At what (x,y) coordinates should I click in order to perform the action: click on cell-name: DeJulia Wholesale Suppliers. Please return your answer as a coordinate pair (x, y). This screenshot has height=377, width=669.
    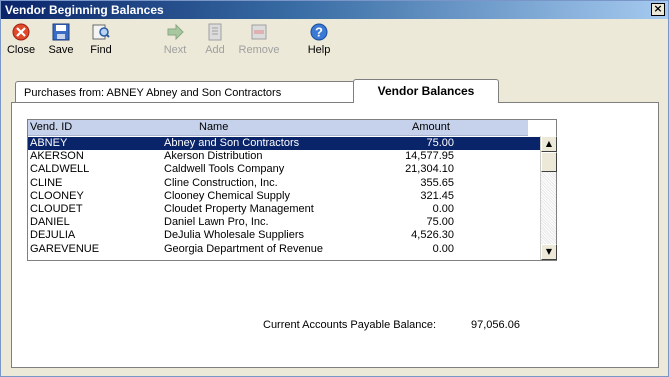
    Looking at the image, I should click on (234, 235).